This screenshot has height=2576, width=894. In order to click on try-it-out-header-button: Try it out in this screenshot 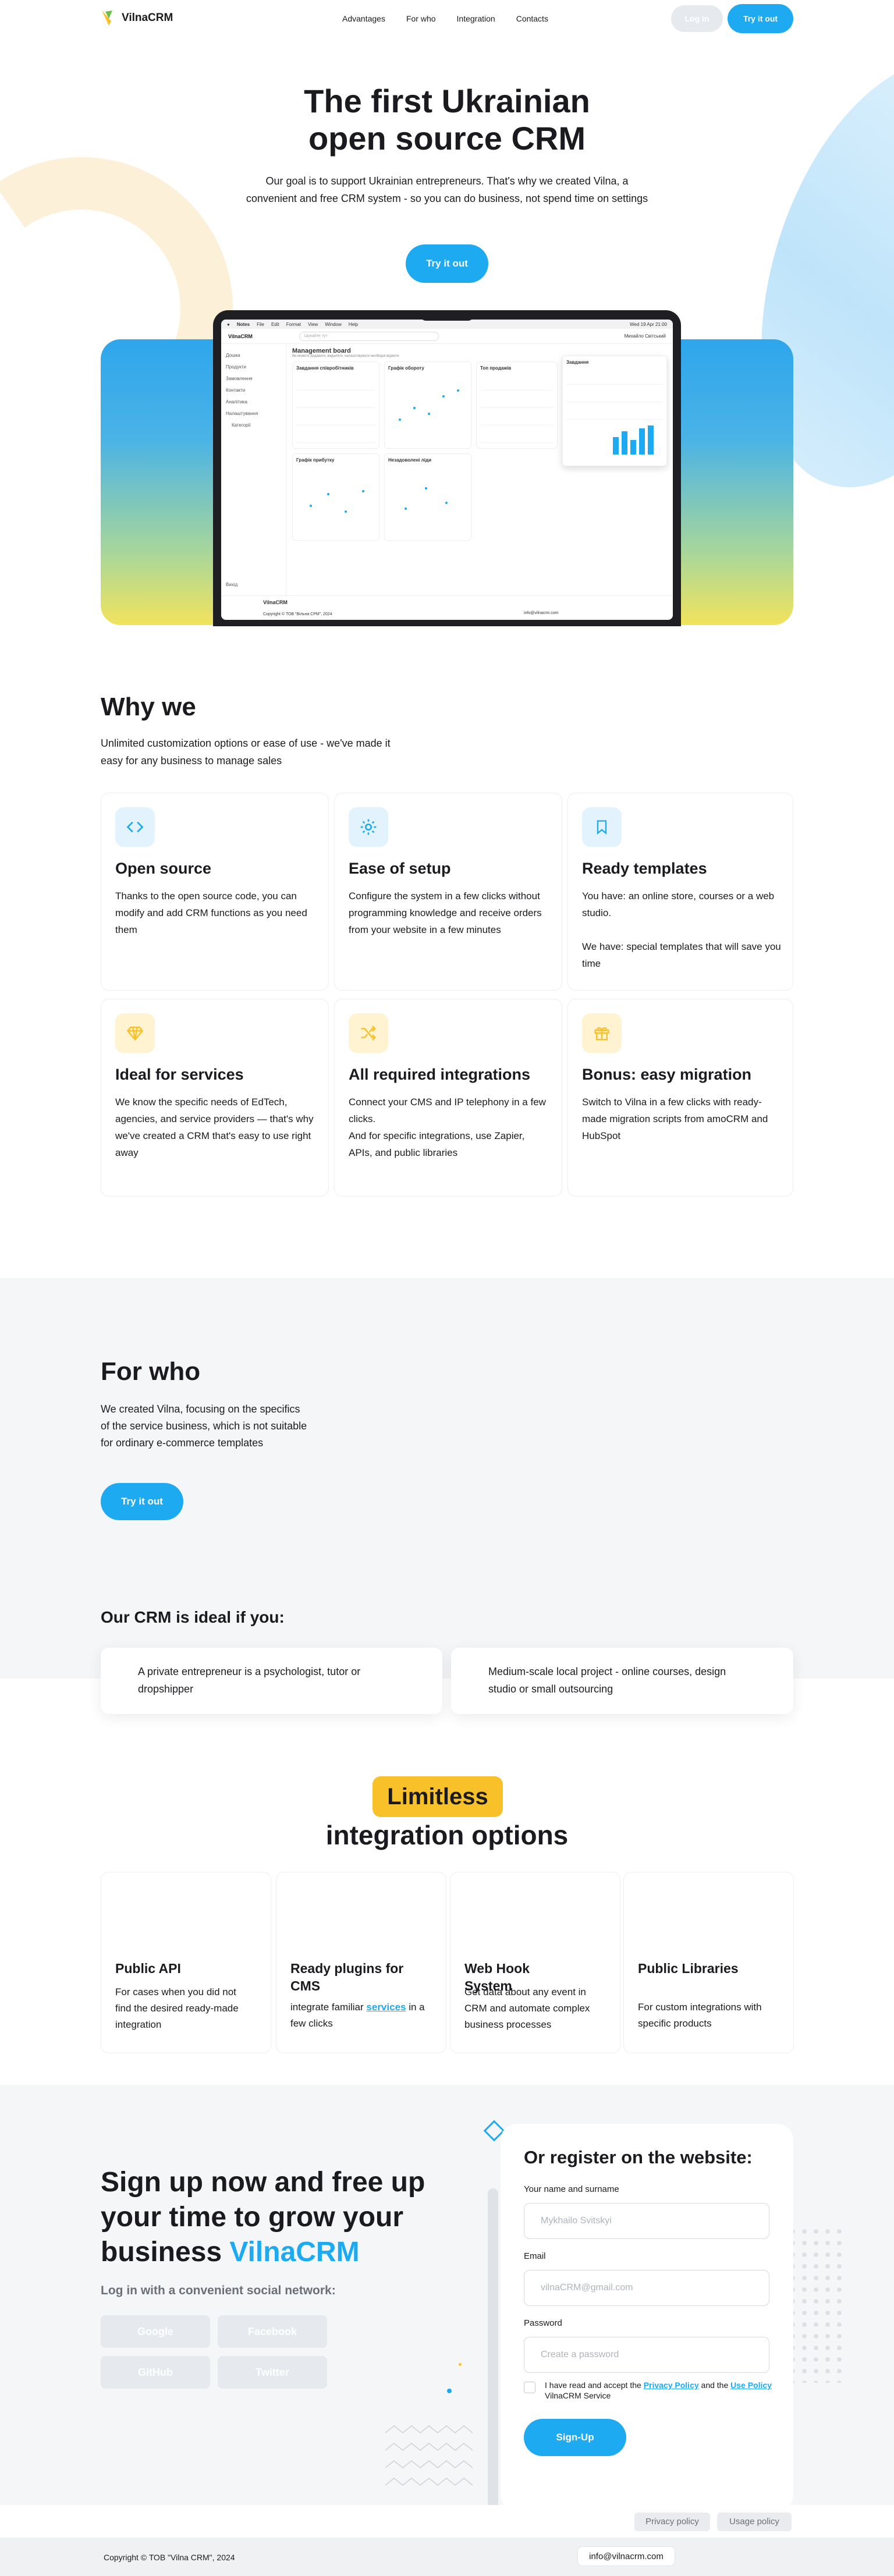, I will do `click(760, 18)`.